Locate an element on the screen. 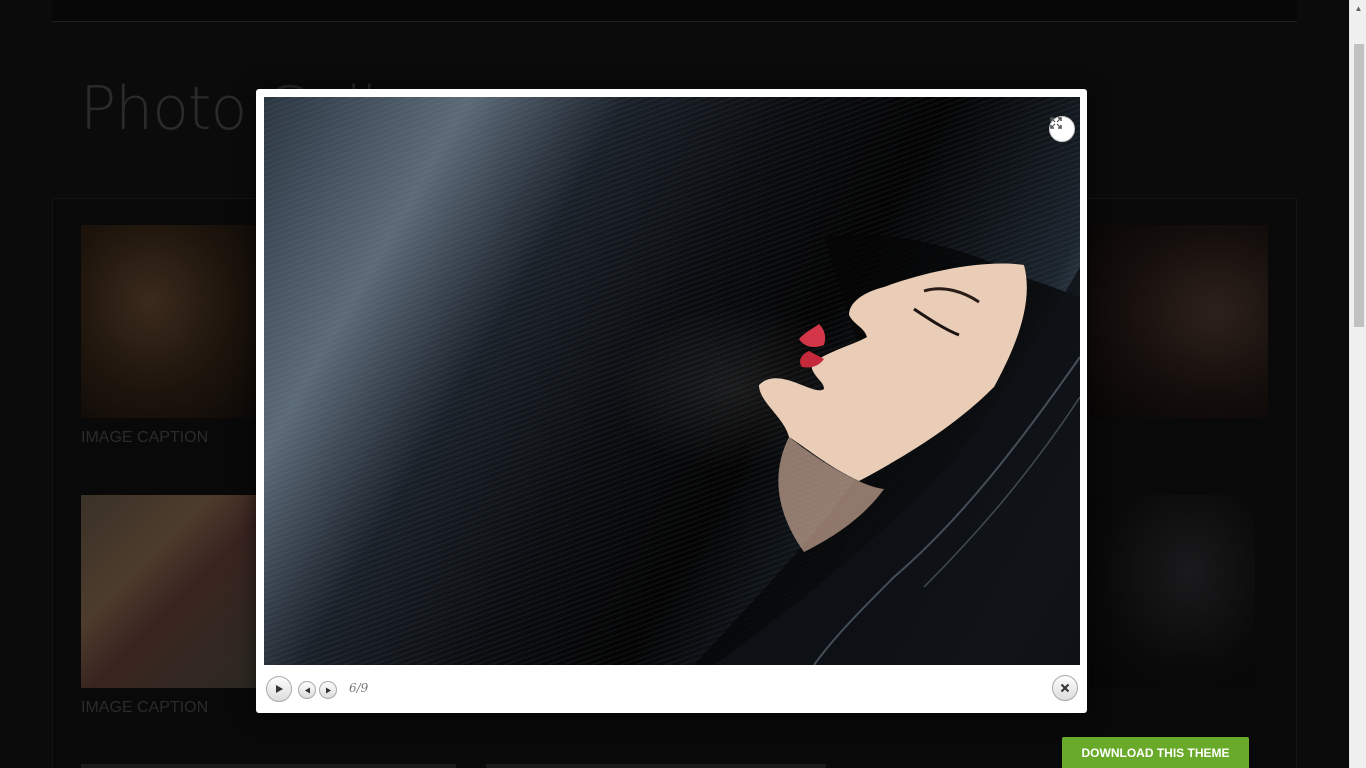  next-image-button is located at coordinates (328, 690).